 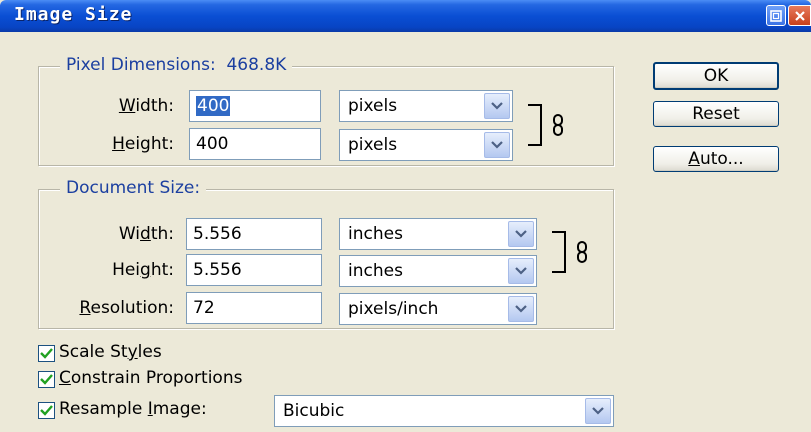 What do you see at coordinates (110, 352) in the screenshot?
I see `scale-styles-label: Scale Styles` at bounding box center [110, 352].